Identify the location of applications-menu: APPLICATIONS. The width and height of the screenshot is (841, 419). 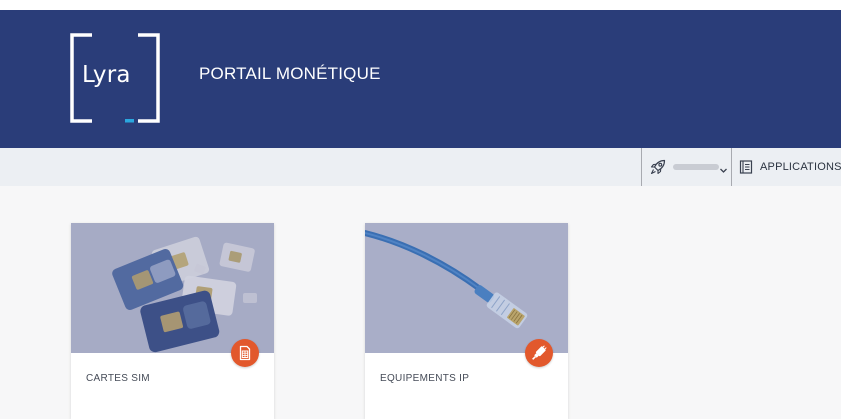
(786, 167).